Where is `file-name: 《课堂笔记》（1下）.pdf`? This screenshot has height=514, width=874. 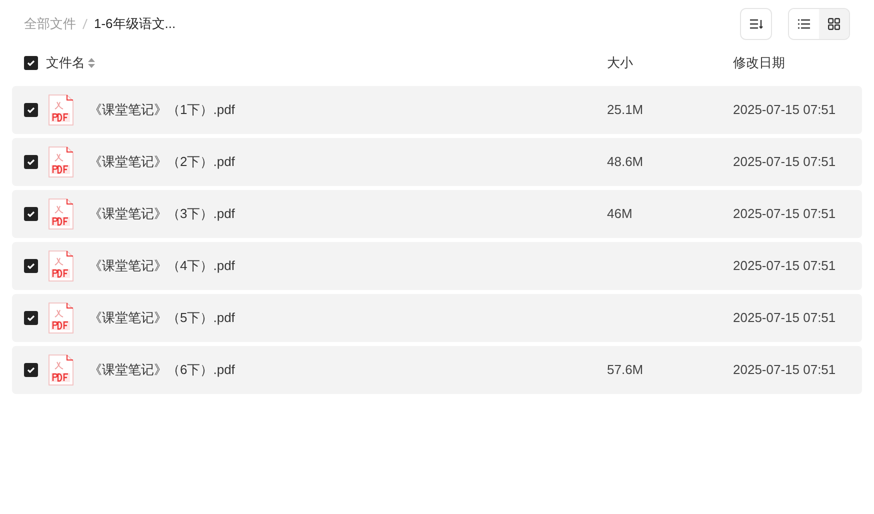 file-name: 《课堂笔记》（1下）.pdf is located at coordinates (348, 110).